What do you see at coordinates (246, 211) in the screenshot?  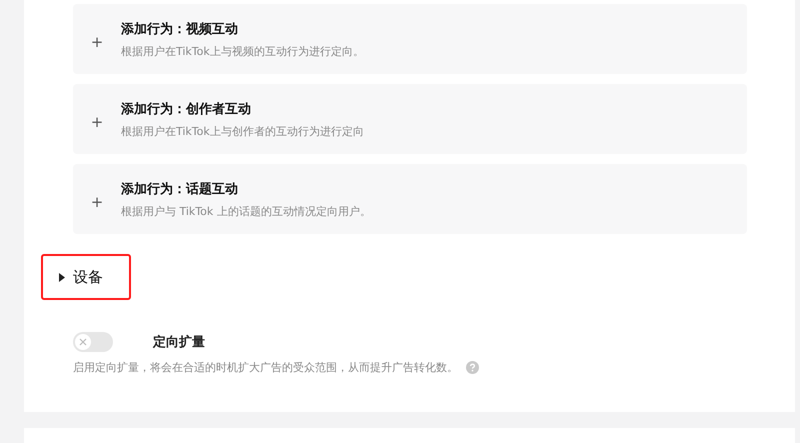 I see `option-description: 根据用户与 TikTok 上的话题的互动情况定向用户。` at bounding box center [246, 211].